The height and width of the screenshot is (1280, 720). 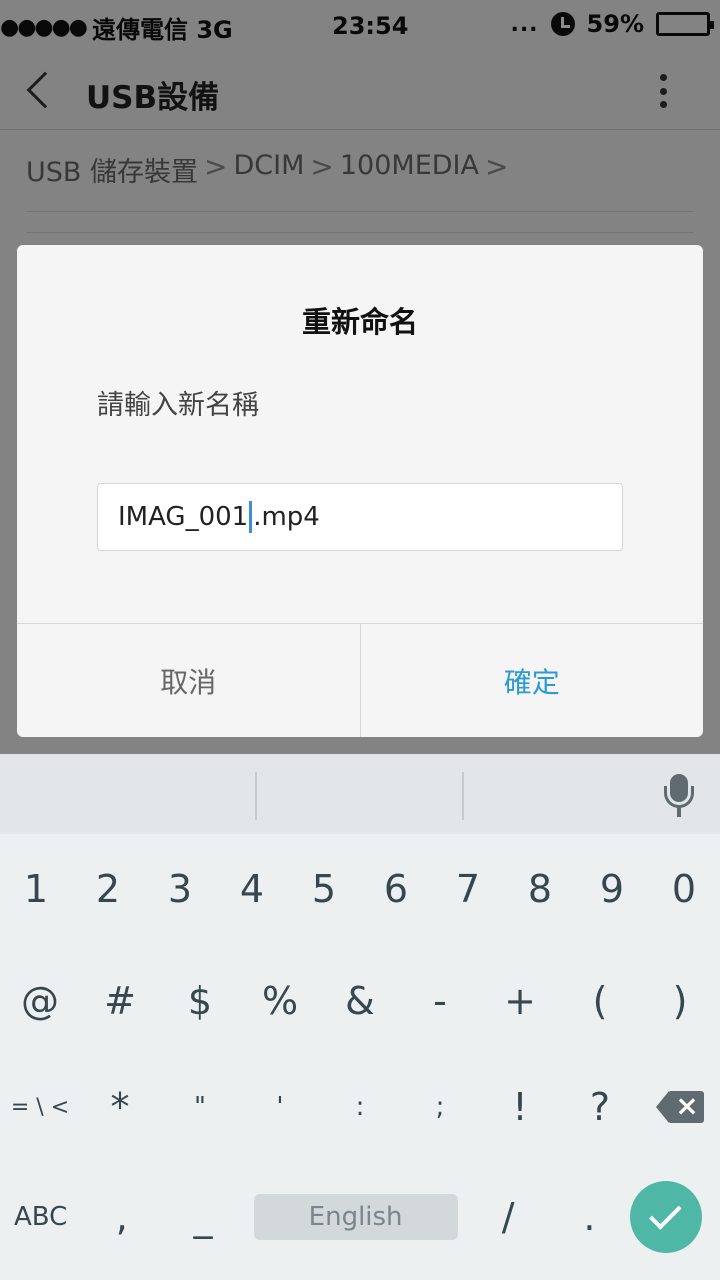 I want to click on key-2: 2, so click(x=108, y=889).